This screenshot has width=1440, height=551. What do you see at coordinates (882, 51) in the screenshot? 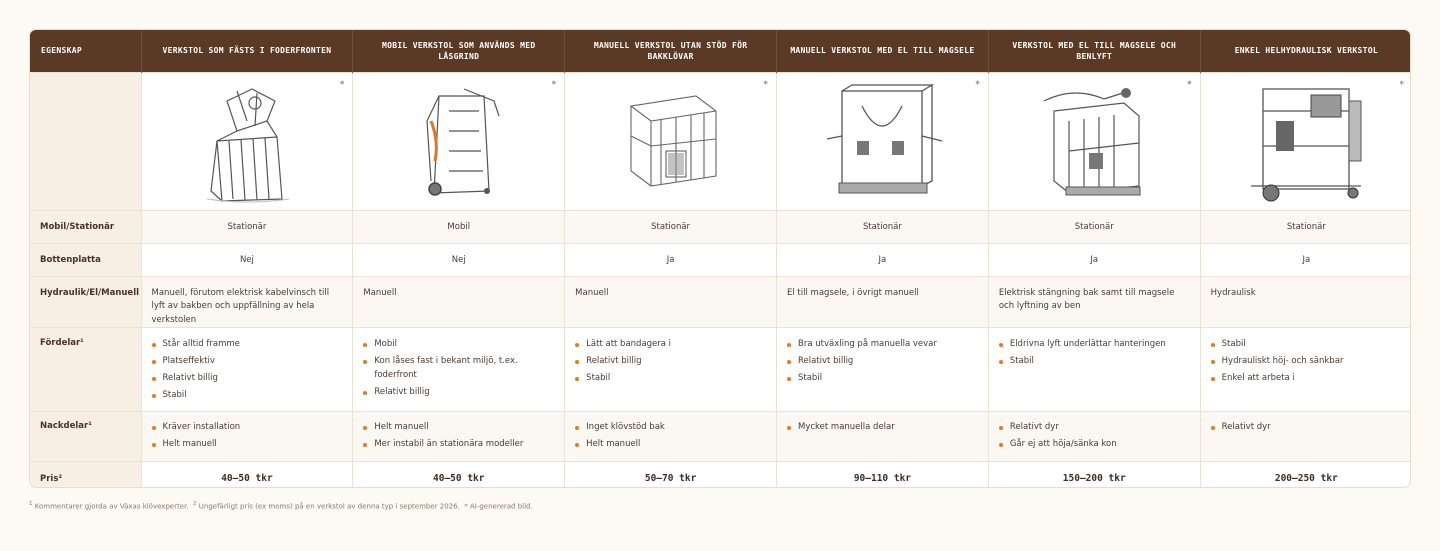
I see `header-column-4: MANUELL VERKSTOL MED EL TILL MAGSELE` at bounding box center [882, 51].